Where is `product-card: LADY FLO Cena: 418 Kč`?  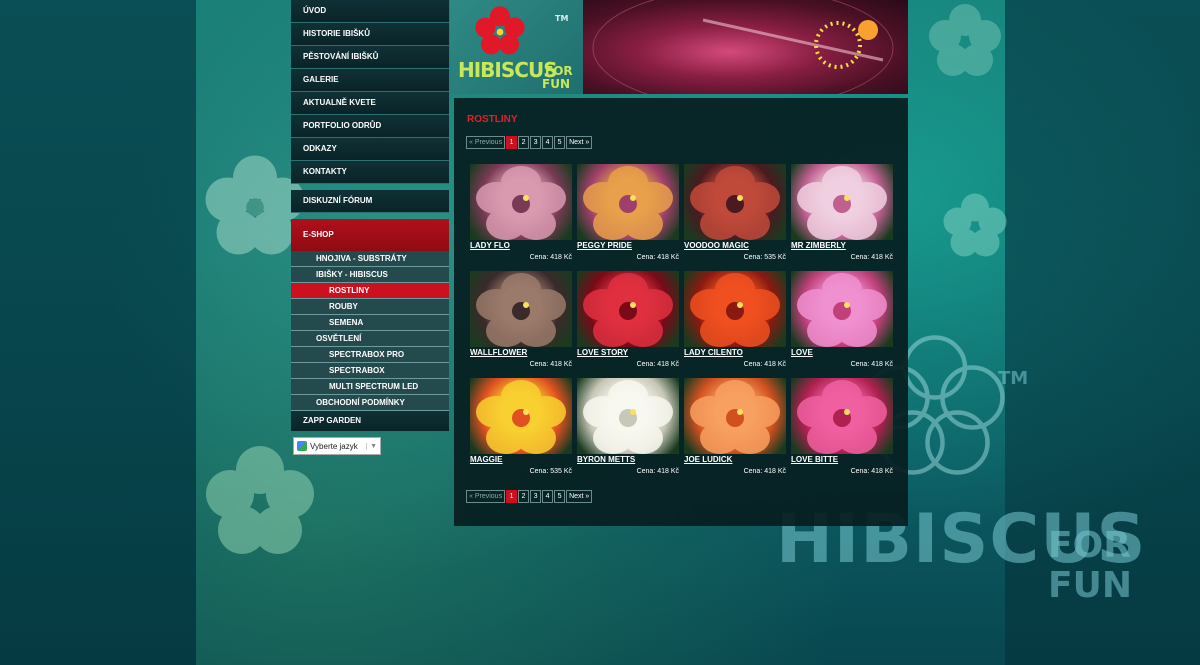
product-card: LADY FLO Cena: 418 Kč is located at coordinates (521, 214).